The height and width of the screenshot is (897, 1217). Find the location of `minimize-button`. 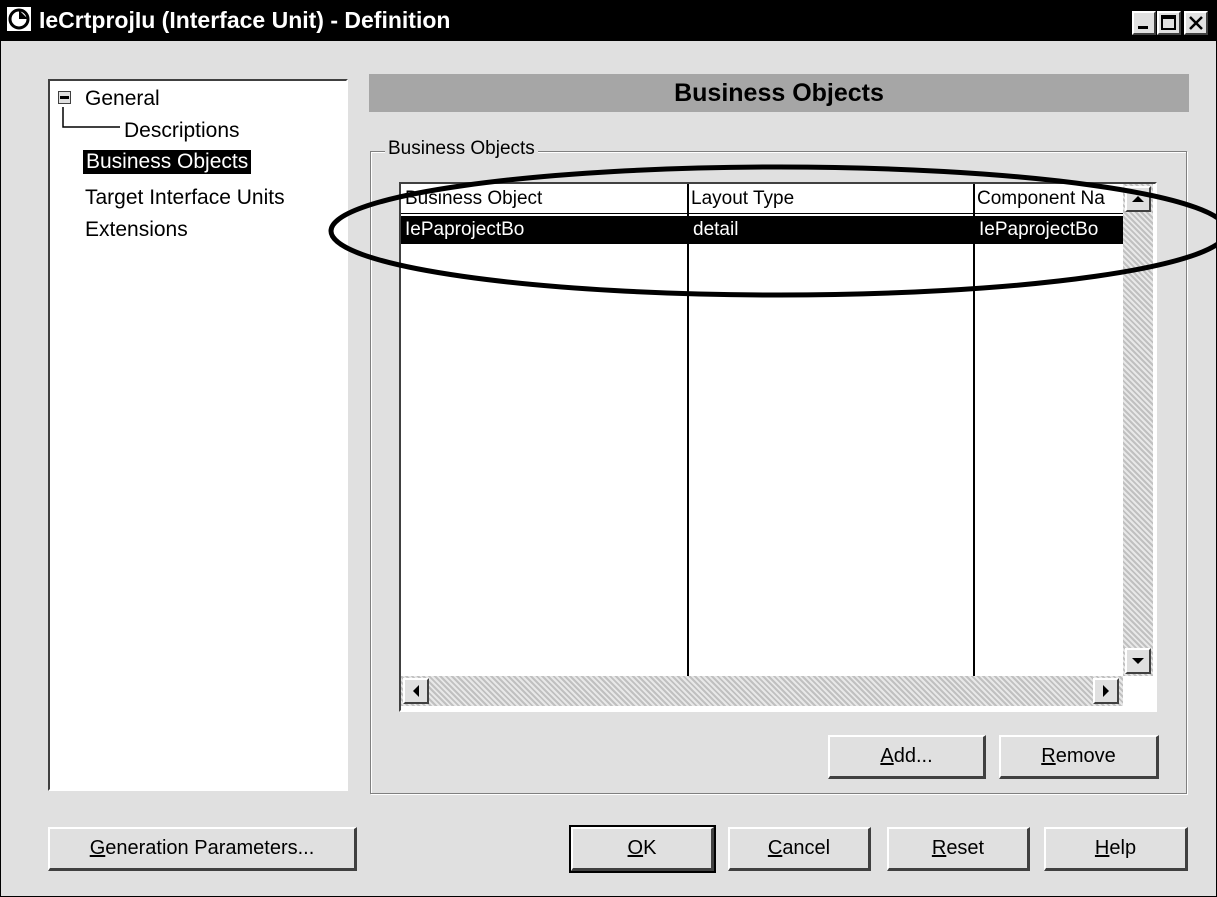

minimize-button is located at coordinates (1144, 23).